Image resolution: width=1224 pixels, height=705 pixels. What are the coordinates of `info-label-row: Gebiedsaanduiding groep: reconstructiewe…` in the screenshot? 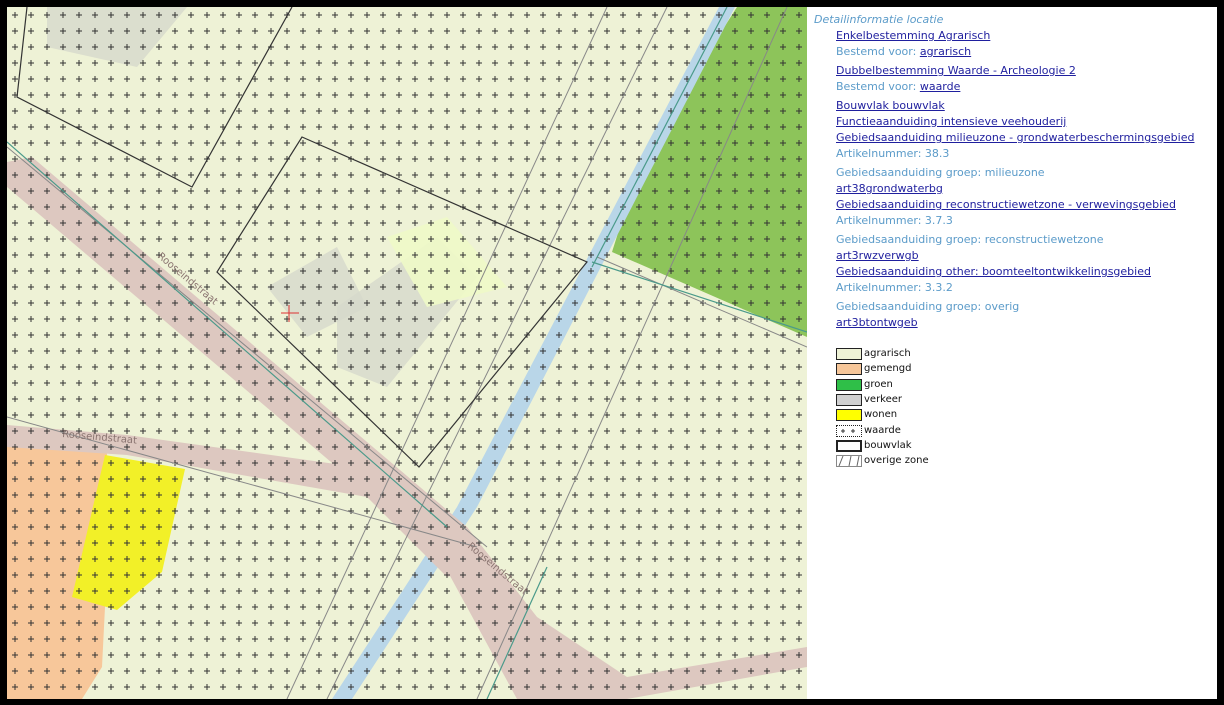 It's located at (970, 239).